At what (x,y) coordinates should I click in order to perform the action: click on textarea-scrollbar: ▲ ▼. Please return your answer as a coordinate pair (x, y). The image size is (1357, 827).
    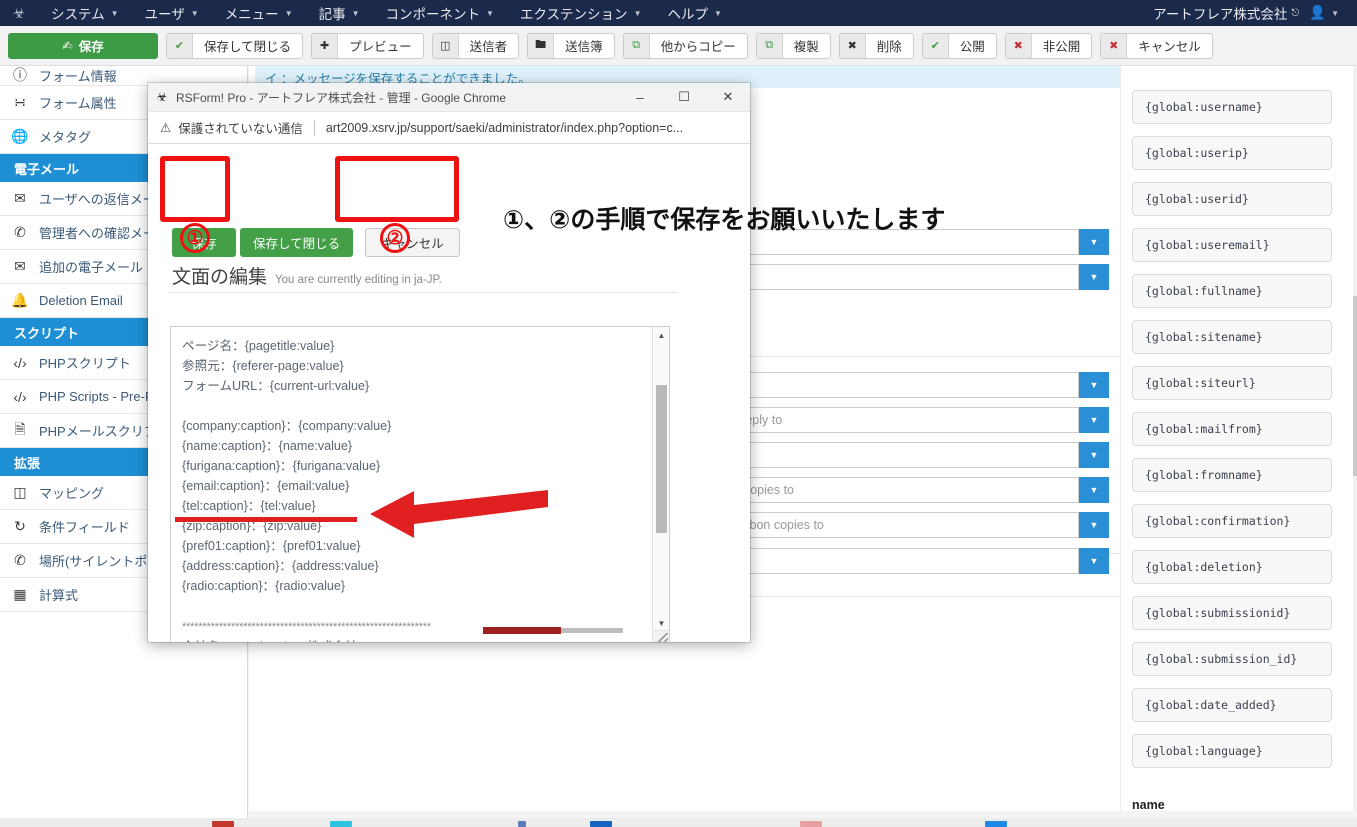
    Looking at the image, I should click on (660, 479).